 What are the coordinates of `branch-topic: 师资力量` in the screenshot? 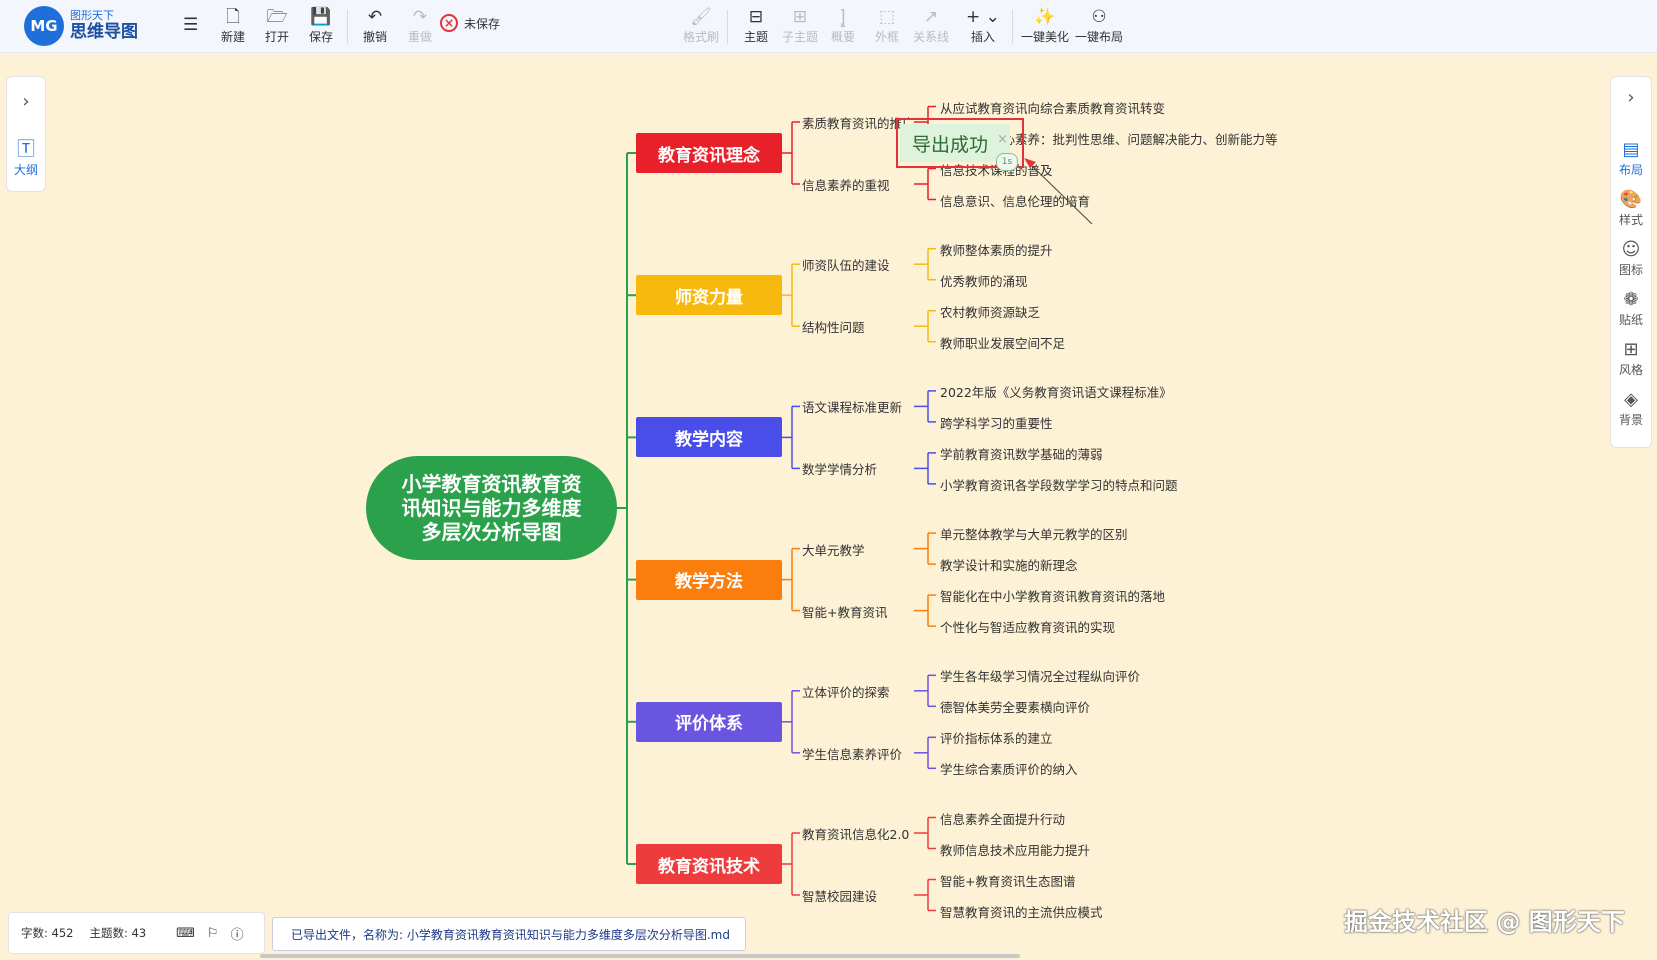 It's located at (709, 295).